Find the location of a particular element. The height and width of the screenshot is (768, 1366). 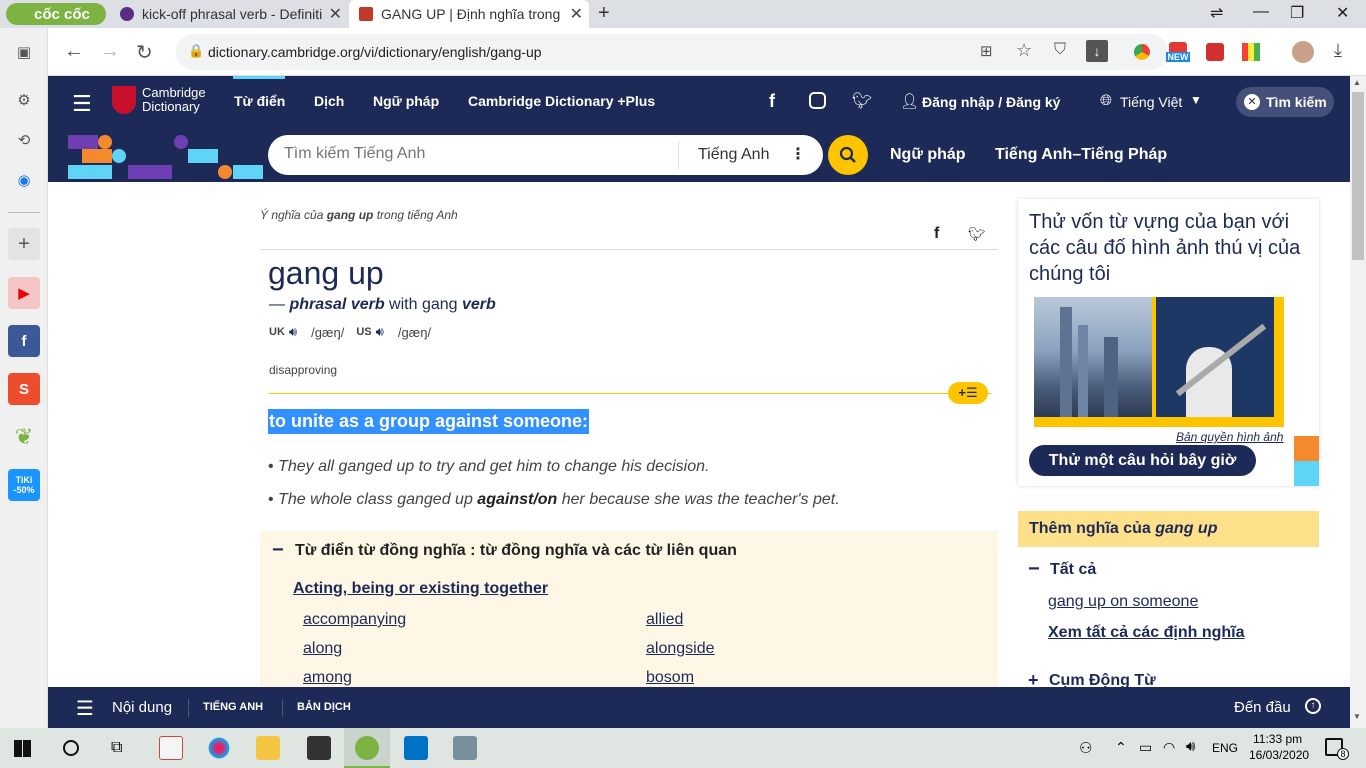

menu-hamburger-icon: ☰ is located at coordinates (82, 104).